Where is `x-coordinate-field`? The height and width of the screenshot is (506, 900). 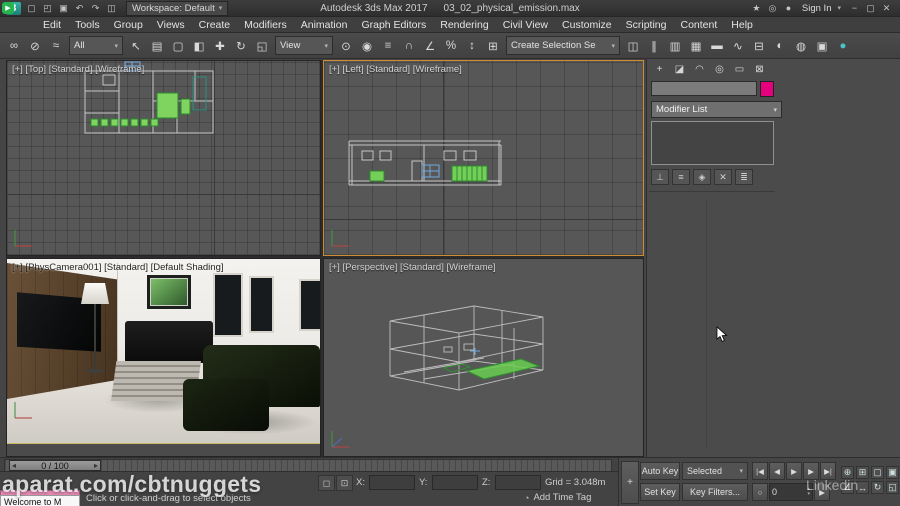 x-coordinate-field is located at coordinates (392, 482).